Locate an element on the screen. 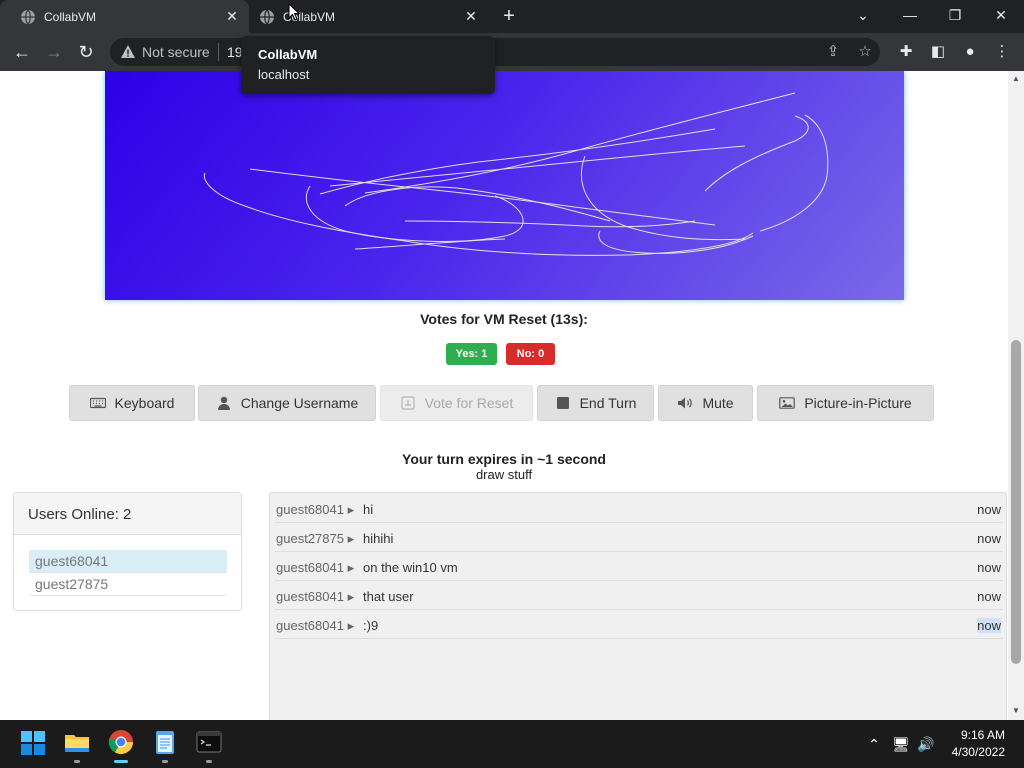 The image size is (1024, 768). end-turn-label: End Turn is located at coordinates (608, 403).